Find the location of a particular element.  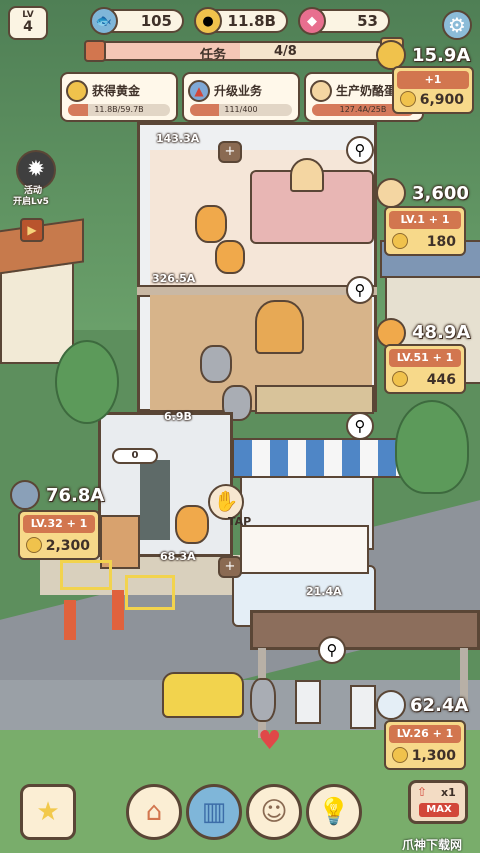

business-upgrade-button: +1 6,900 is located at coordinates (433, 90).